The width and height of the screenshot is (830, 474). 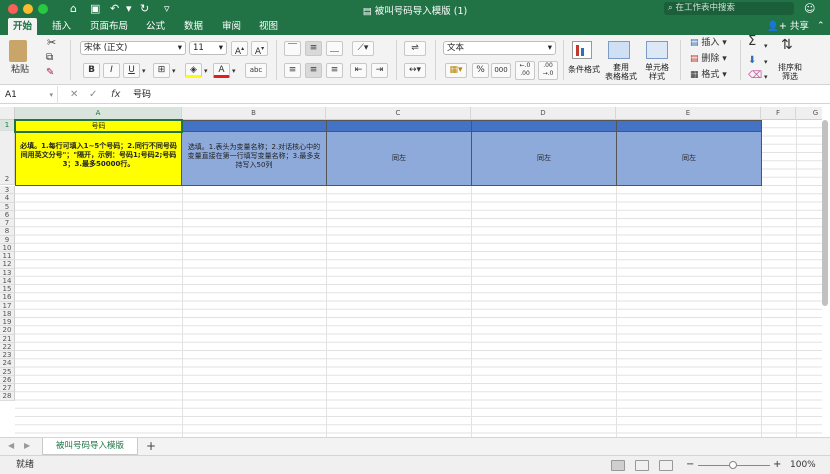 I want to click on number-format-select: 文本 ▾, so click(x=499, y=48).